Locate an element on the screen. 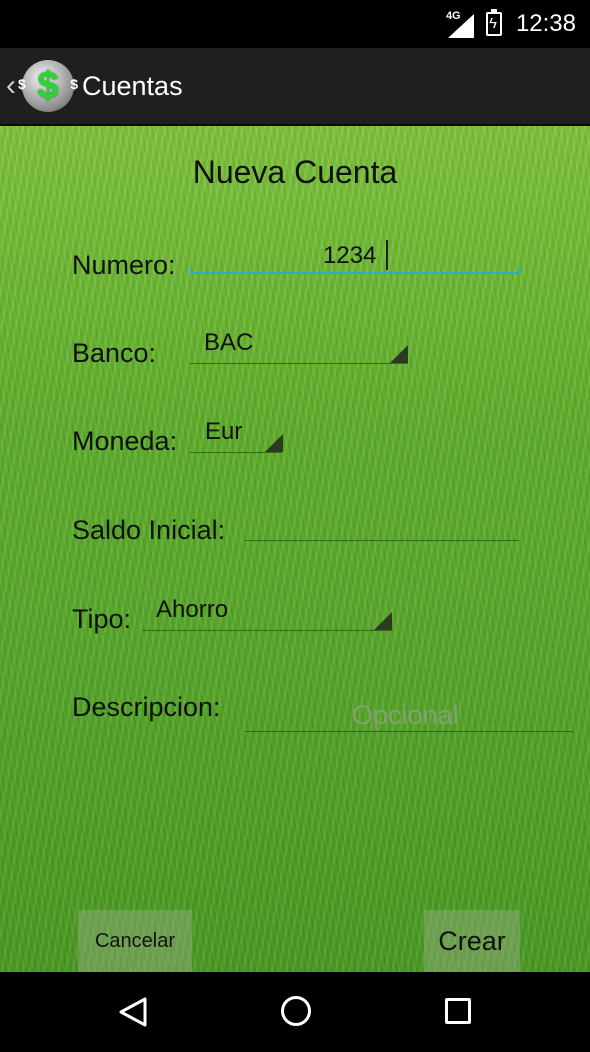  home-icon is located at coordinates (296, 1011).